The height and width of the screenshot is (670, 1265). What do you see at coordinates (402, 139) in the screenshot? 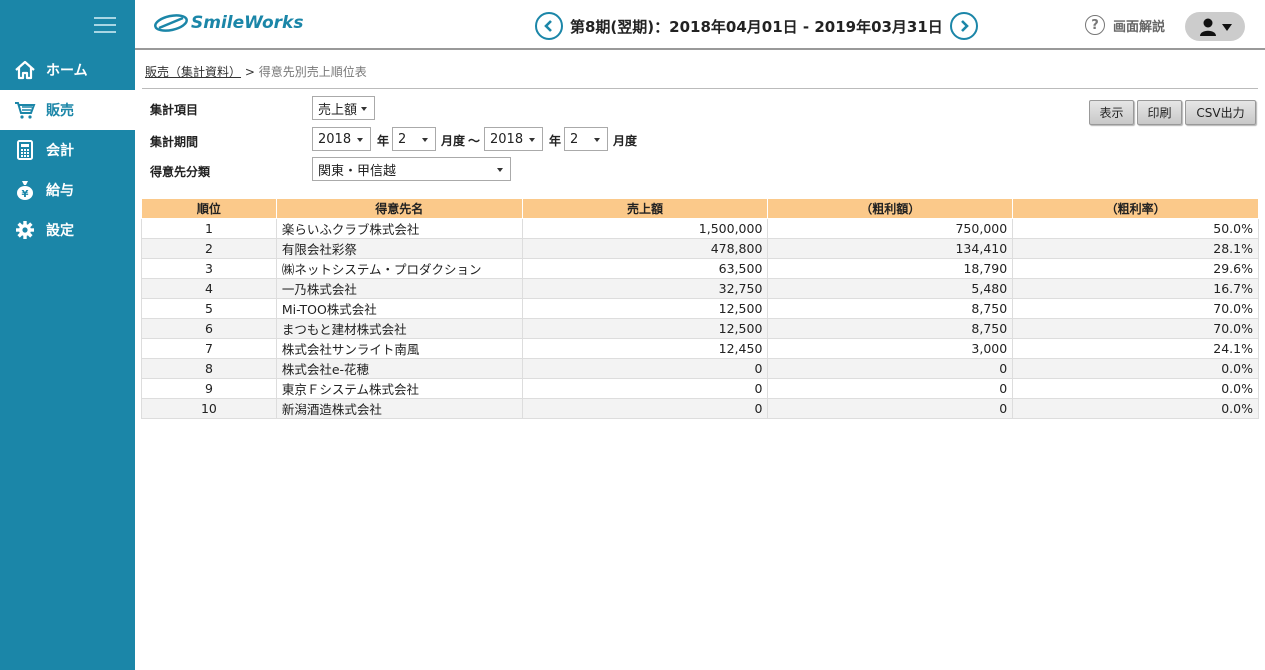
I see `from-month-value: 2` at bounding box center [402, 139].